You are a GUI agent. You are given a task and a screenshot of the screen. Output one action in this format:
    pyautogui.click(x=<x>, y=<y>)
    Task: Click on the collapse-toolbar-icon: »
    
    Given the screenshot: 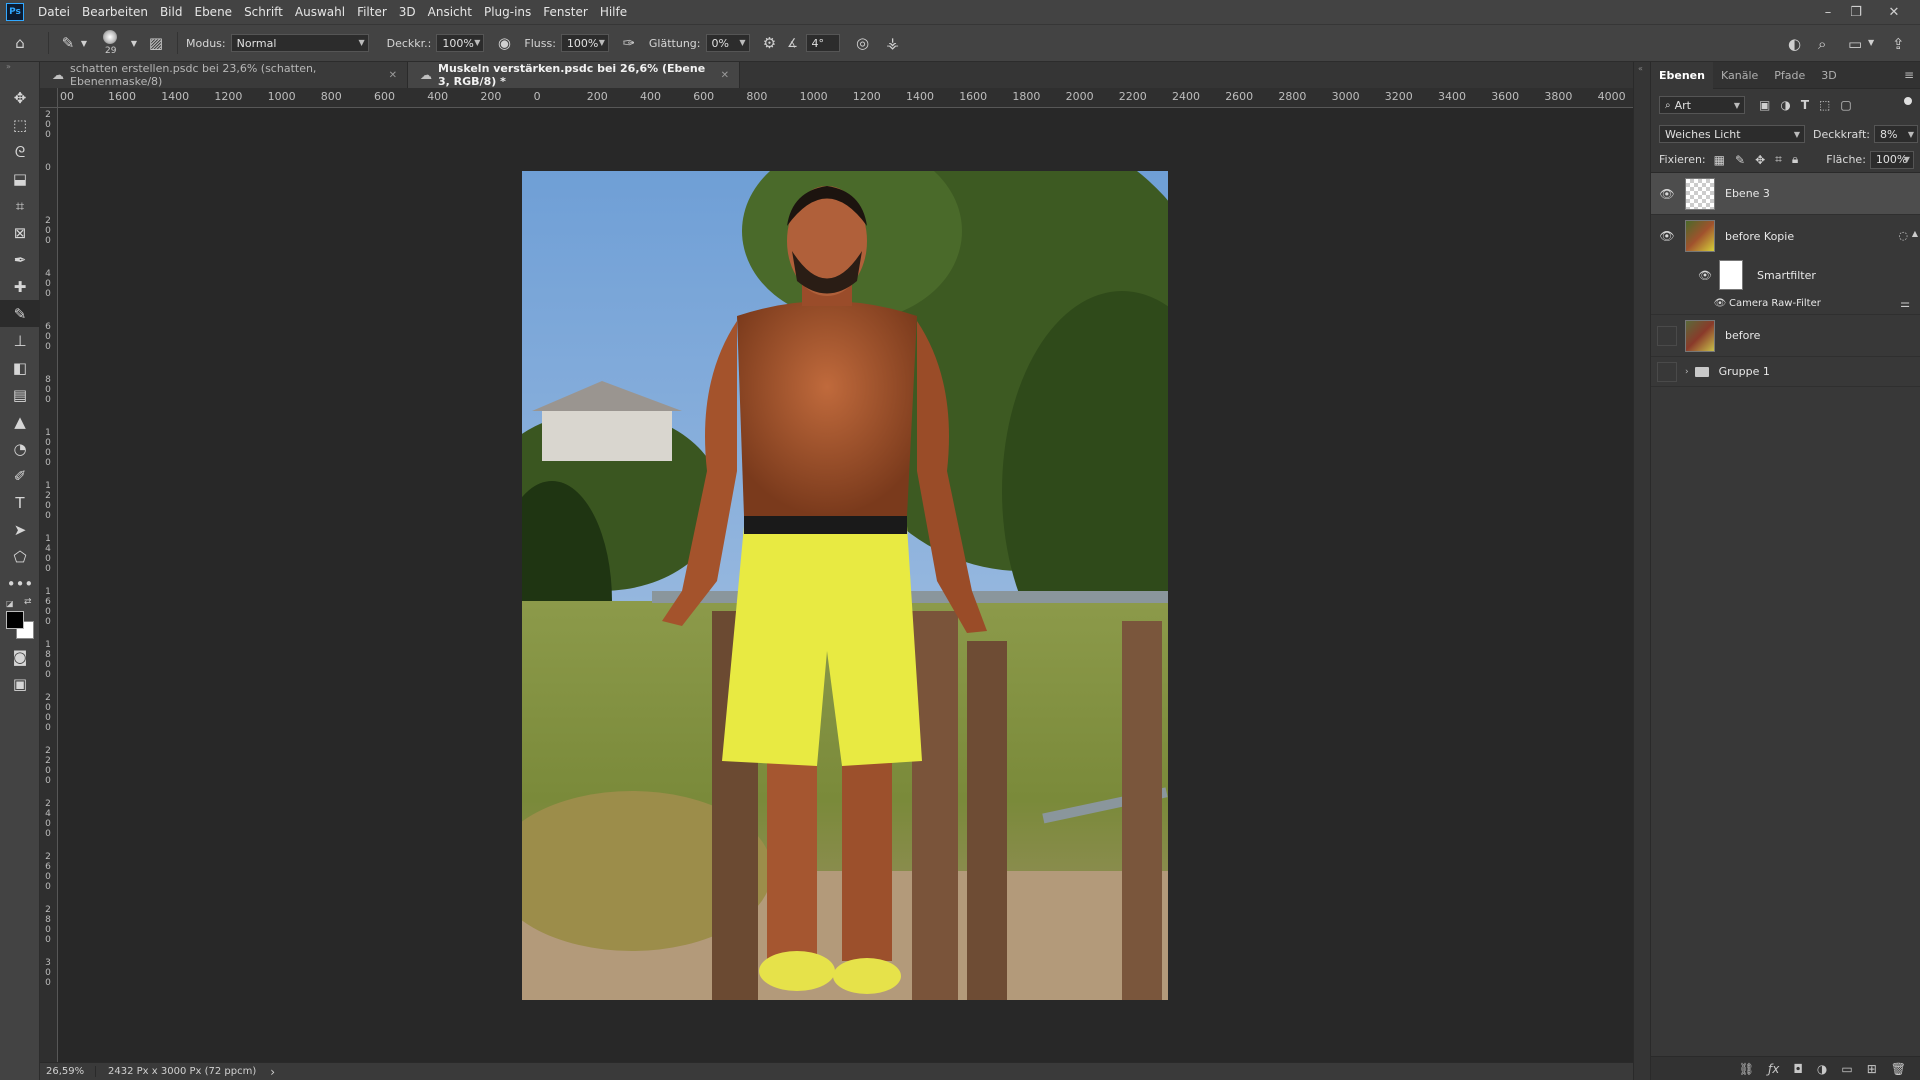 What is the action you would take?
    pyautogui.click(x=19, y=66)
    